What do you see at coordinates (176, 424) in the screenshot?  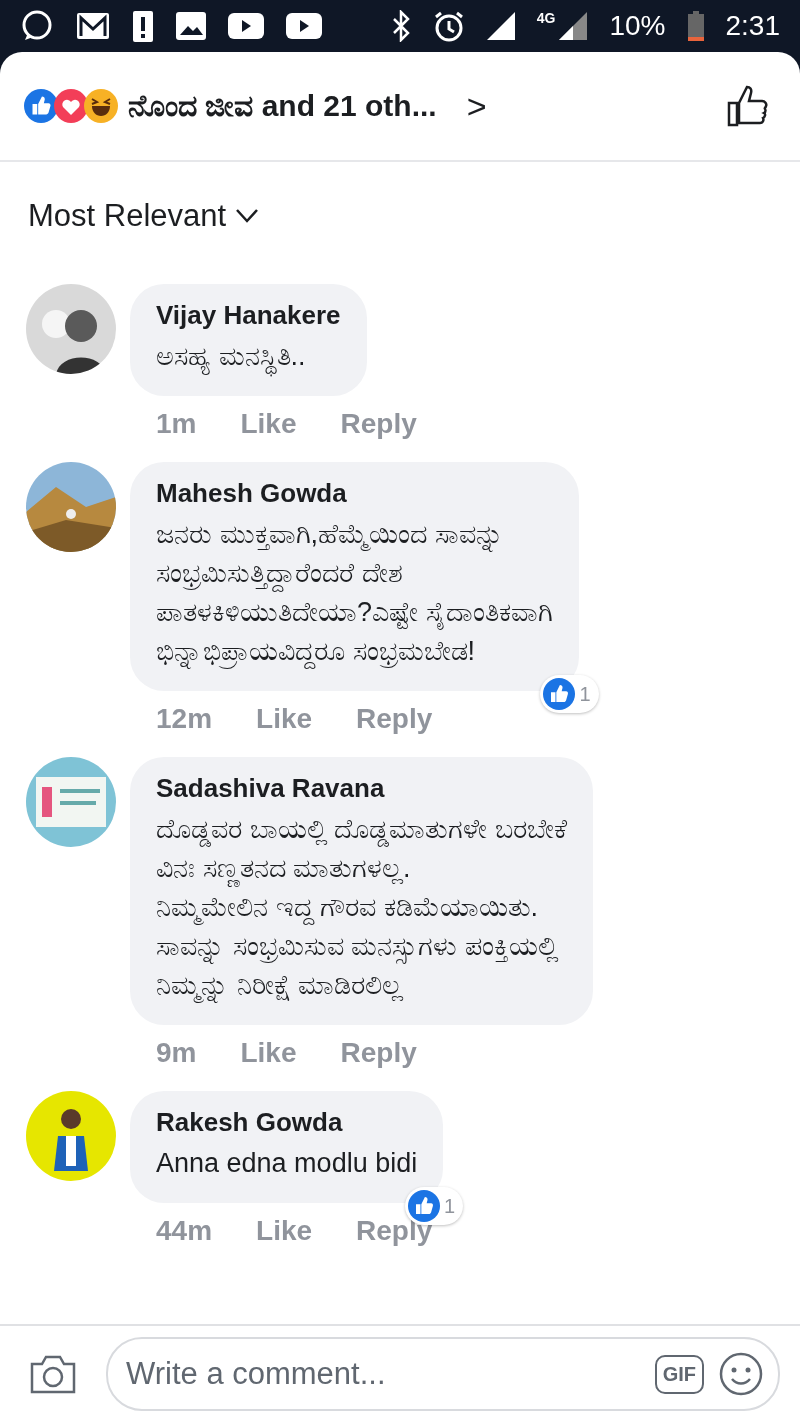 I see `comment-time: 1m` at bounding box center [176, 424].